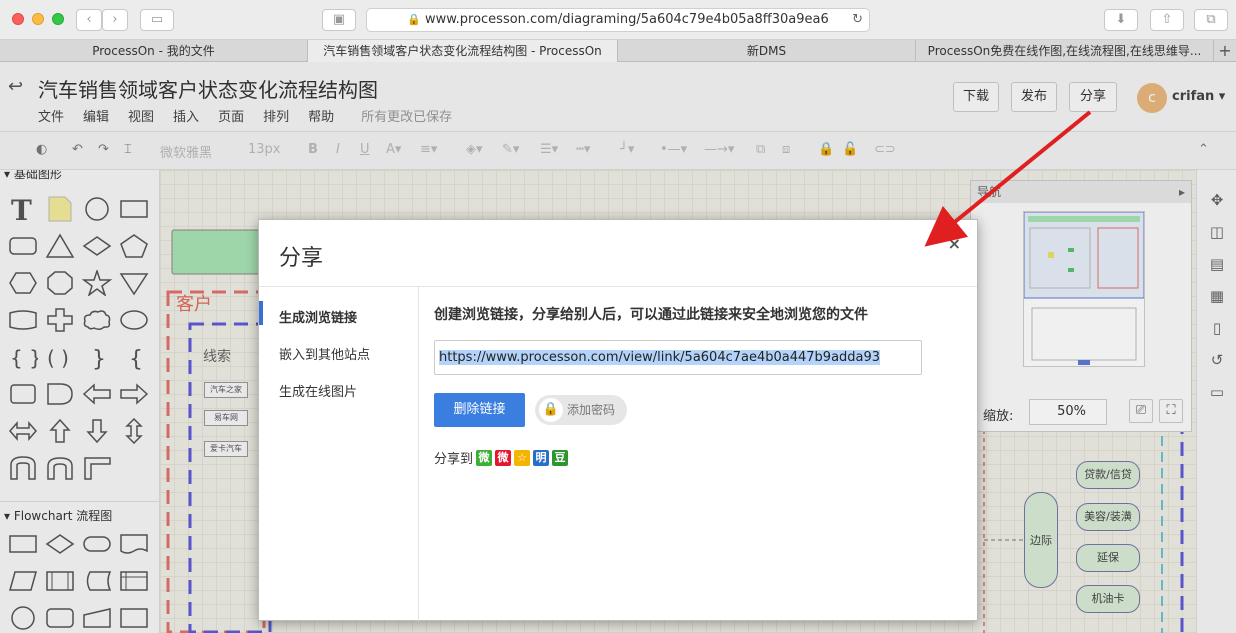 This screenshot has height=633, width=1236. What do you see at coordinates (767, 51) in the screenshot?
I see `tab-dms: 新DMS` at bounding box center [767, 51].